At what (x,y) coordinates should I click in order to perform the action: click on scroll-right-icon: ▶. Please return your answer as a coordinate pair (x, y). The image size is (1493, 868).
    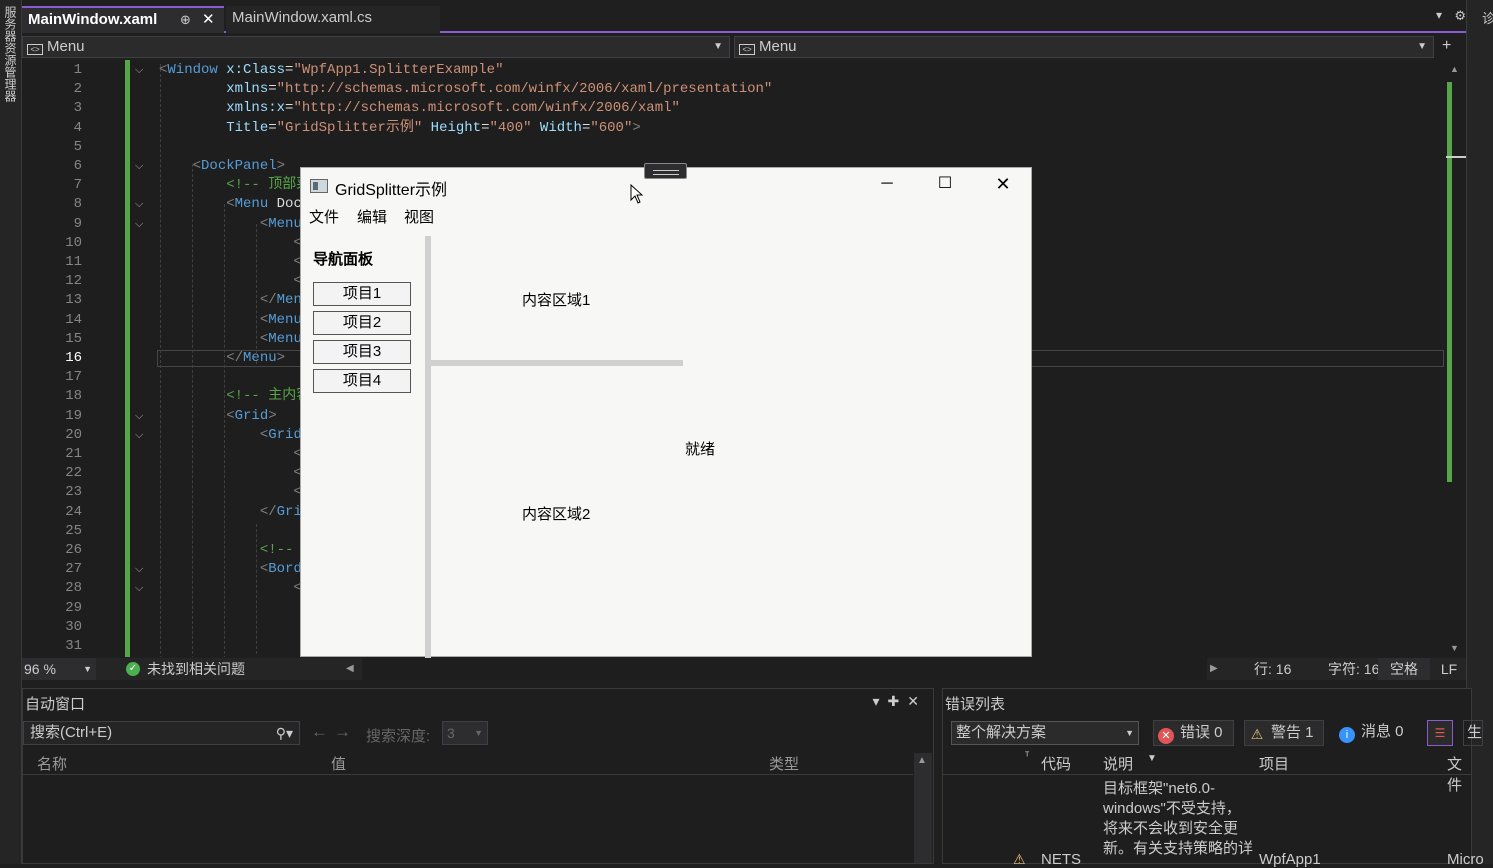
    Looking at the image, I should click on (1214, 669).